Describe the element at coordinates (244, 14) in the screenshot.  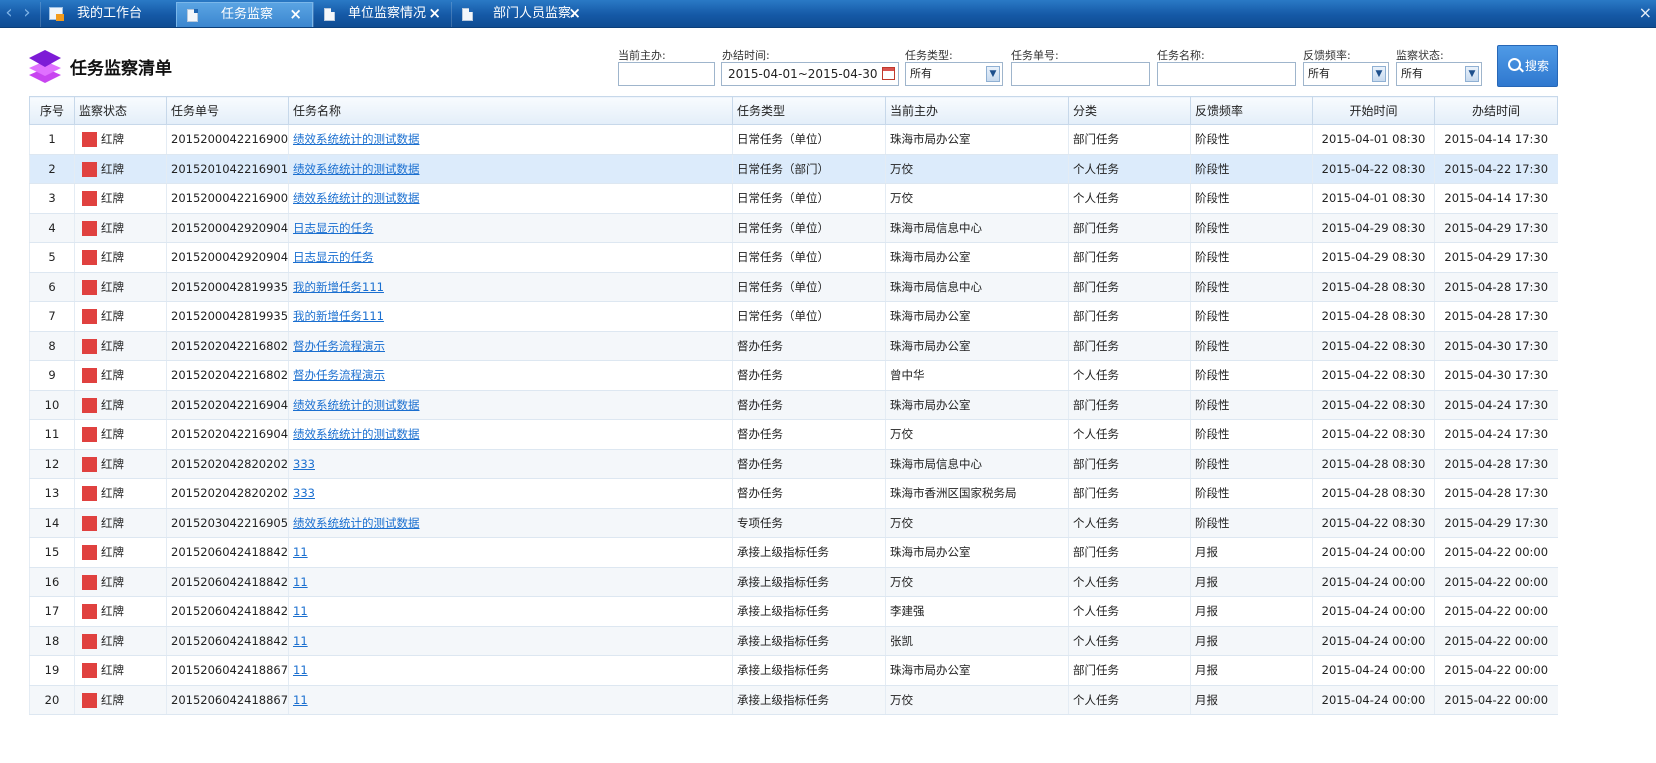
I see `tab-task-watch: 任务监察 ×` at that location.